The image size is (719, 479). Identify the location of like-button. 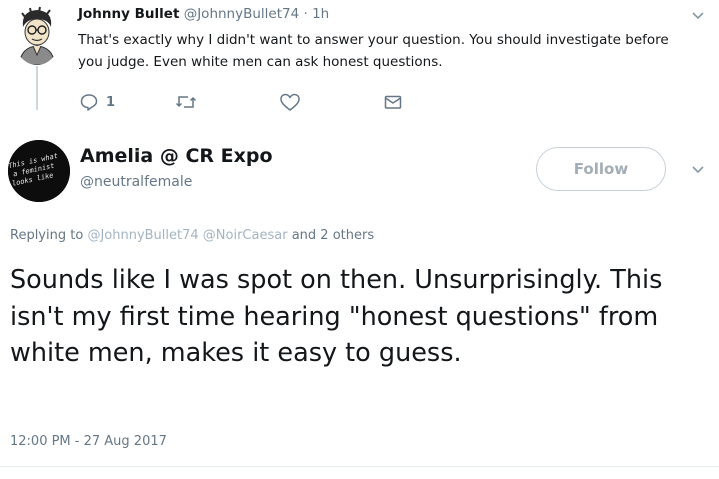
(290, 102).